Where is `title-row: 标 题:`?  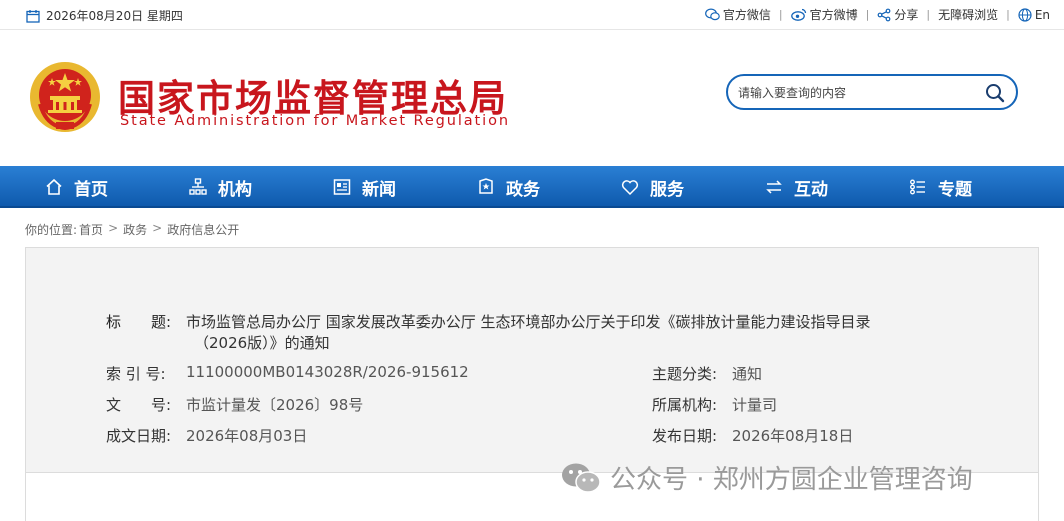 title-row: 标 题: is located at coordinates (138, 321).